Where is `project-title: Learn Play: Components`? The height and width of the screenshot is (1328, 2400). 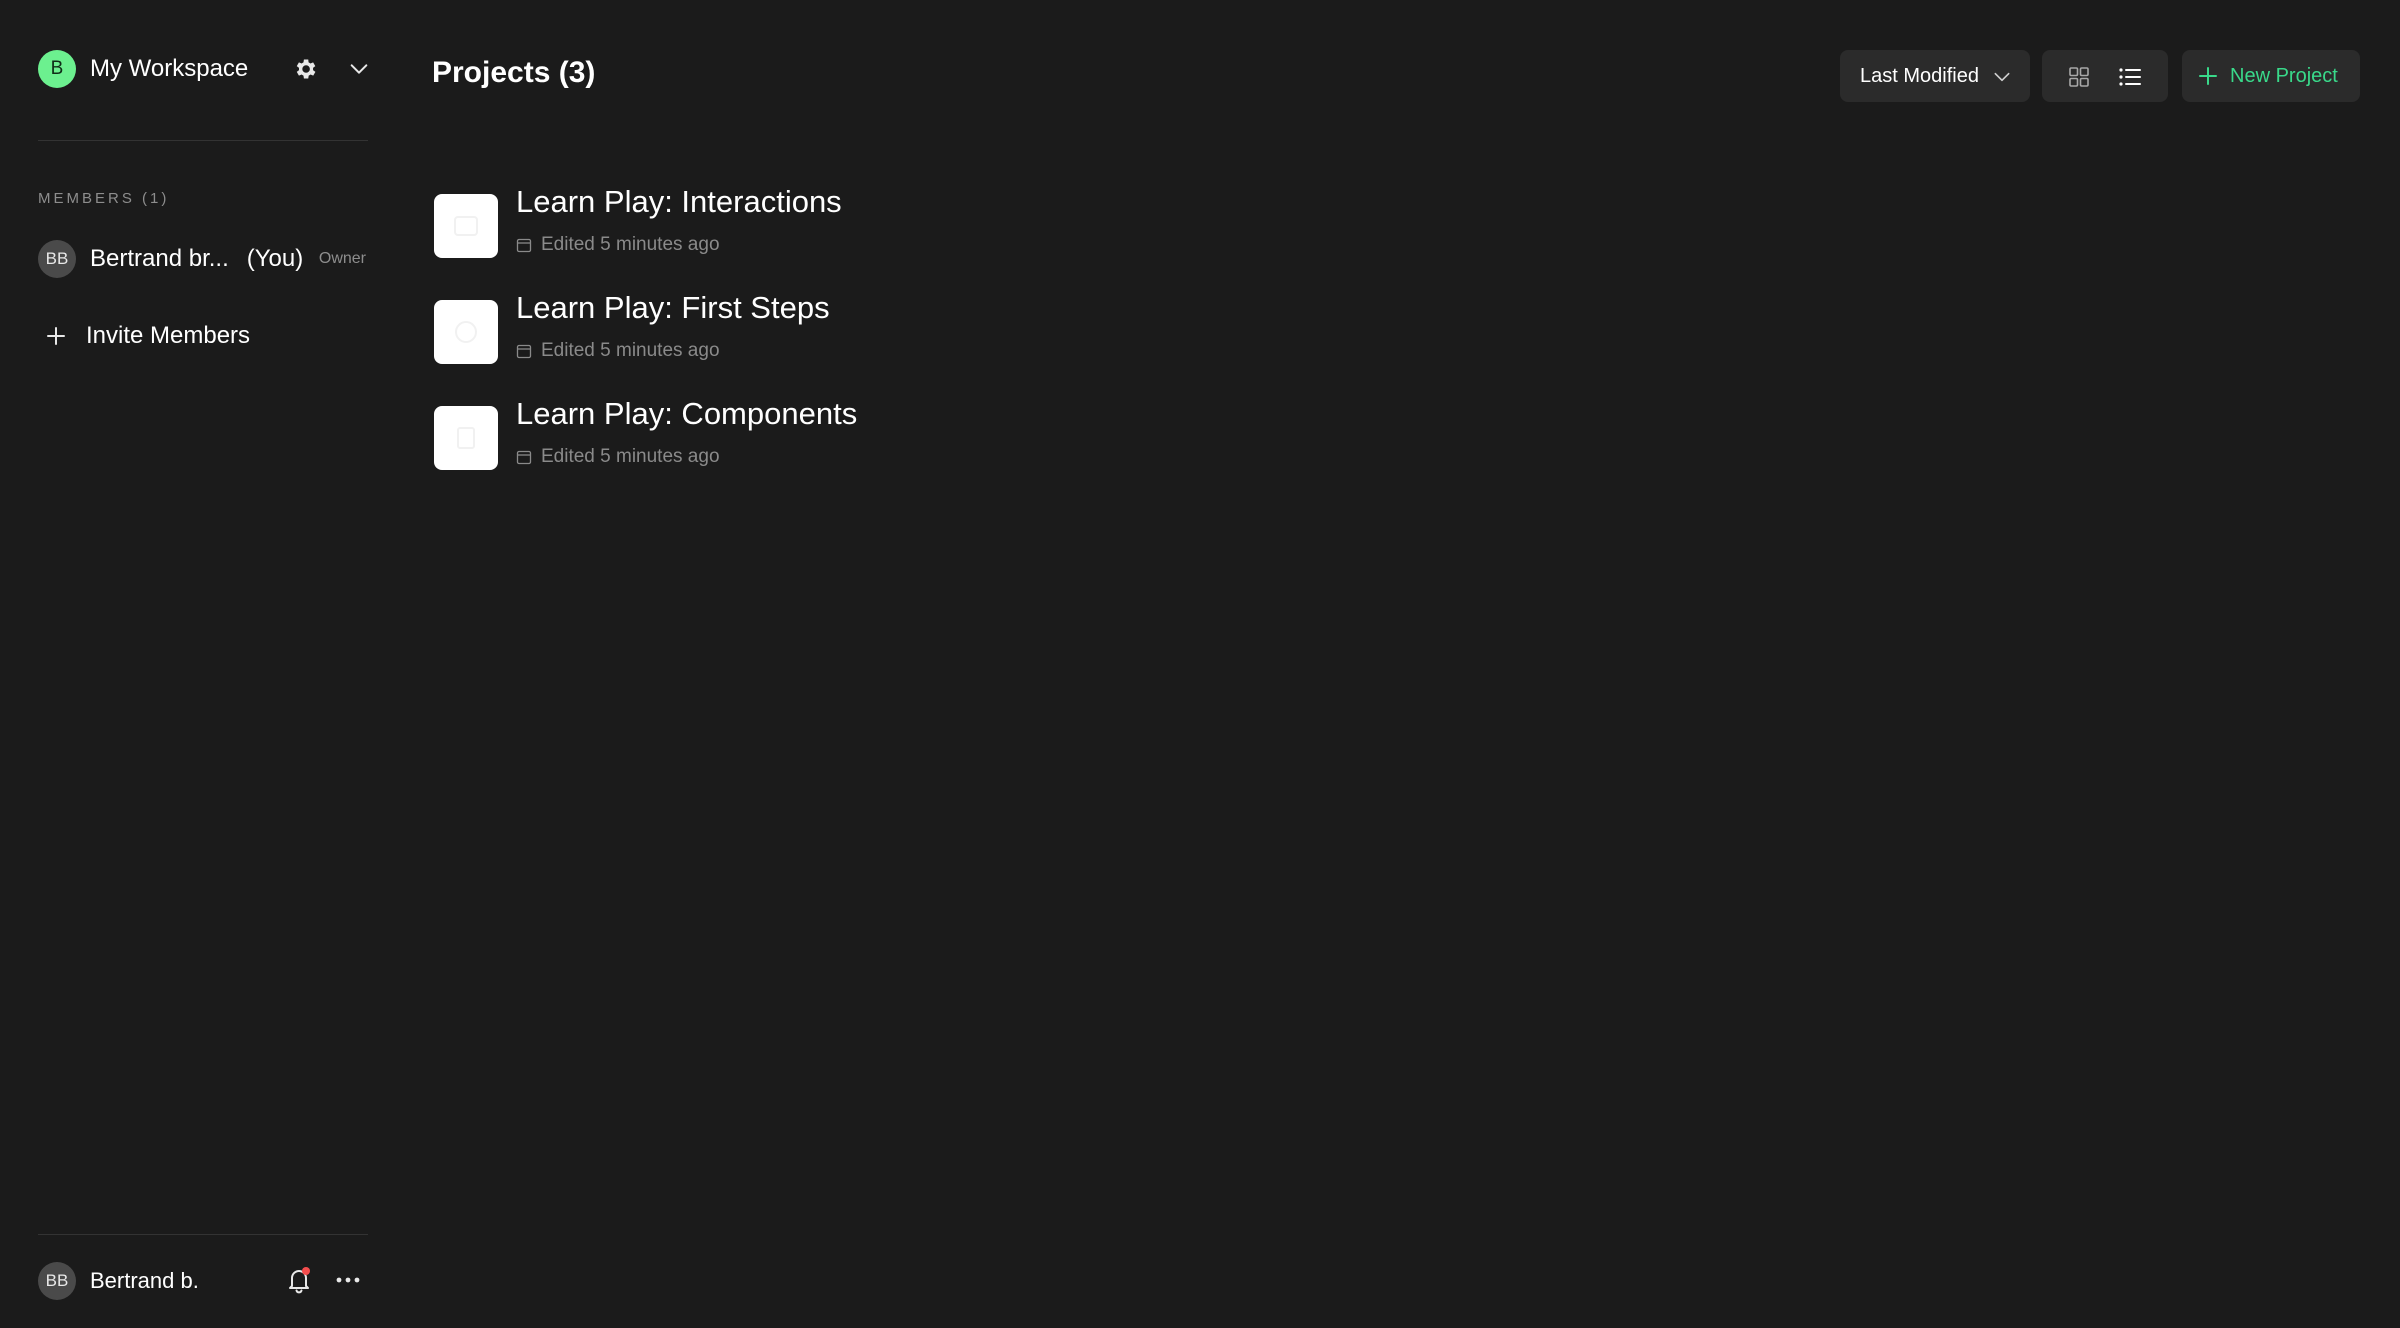 project-title: Learn Play: Components is located at coordinates (687, 413).